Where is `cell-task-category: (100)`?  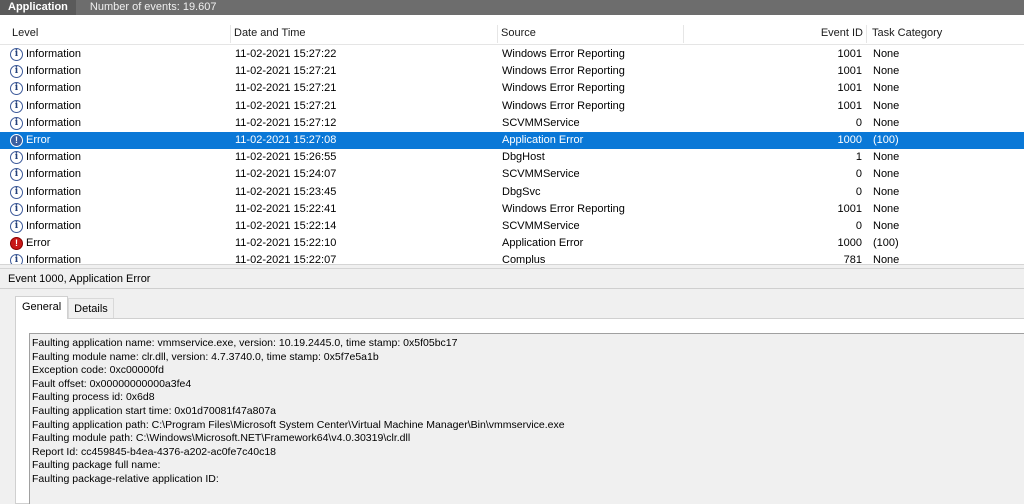
cell-task-category: (100) is located at coordinates (886, 139).